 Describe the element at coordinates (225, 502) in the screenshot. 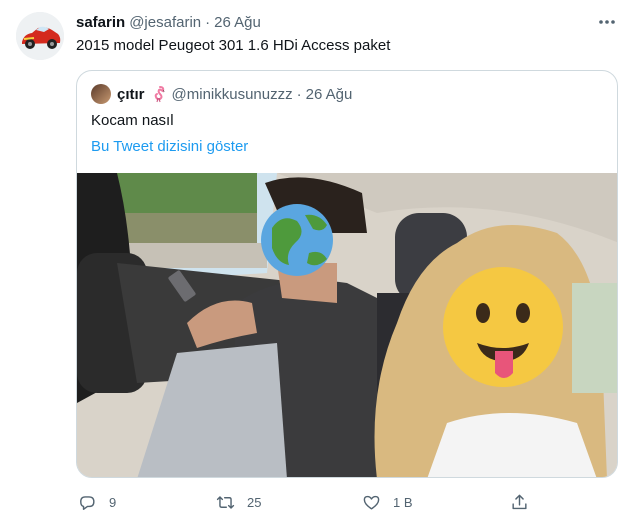

I see `retweet-icon` at that location.